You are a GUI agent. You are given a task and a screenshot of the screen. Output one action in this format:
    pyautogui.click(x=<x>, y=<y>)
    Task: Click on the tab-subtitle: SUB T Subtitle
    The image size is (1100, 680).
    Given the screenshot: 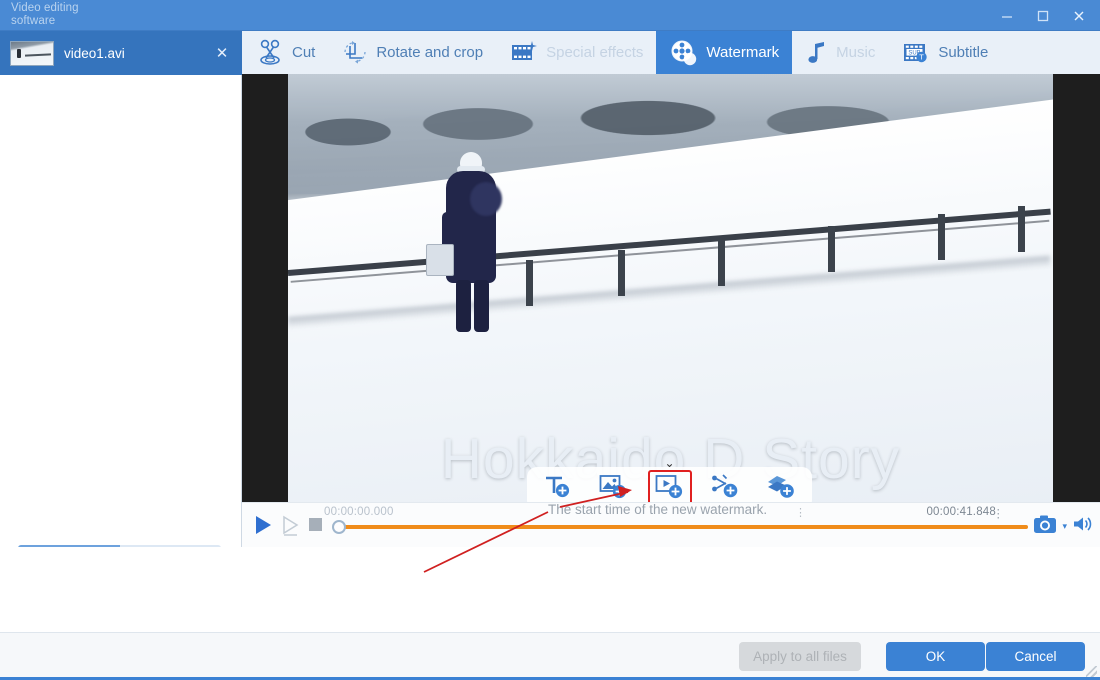 What is the action you would take?
    pyautogui.click(x=944, y=52)
    